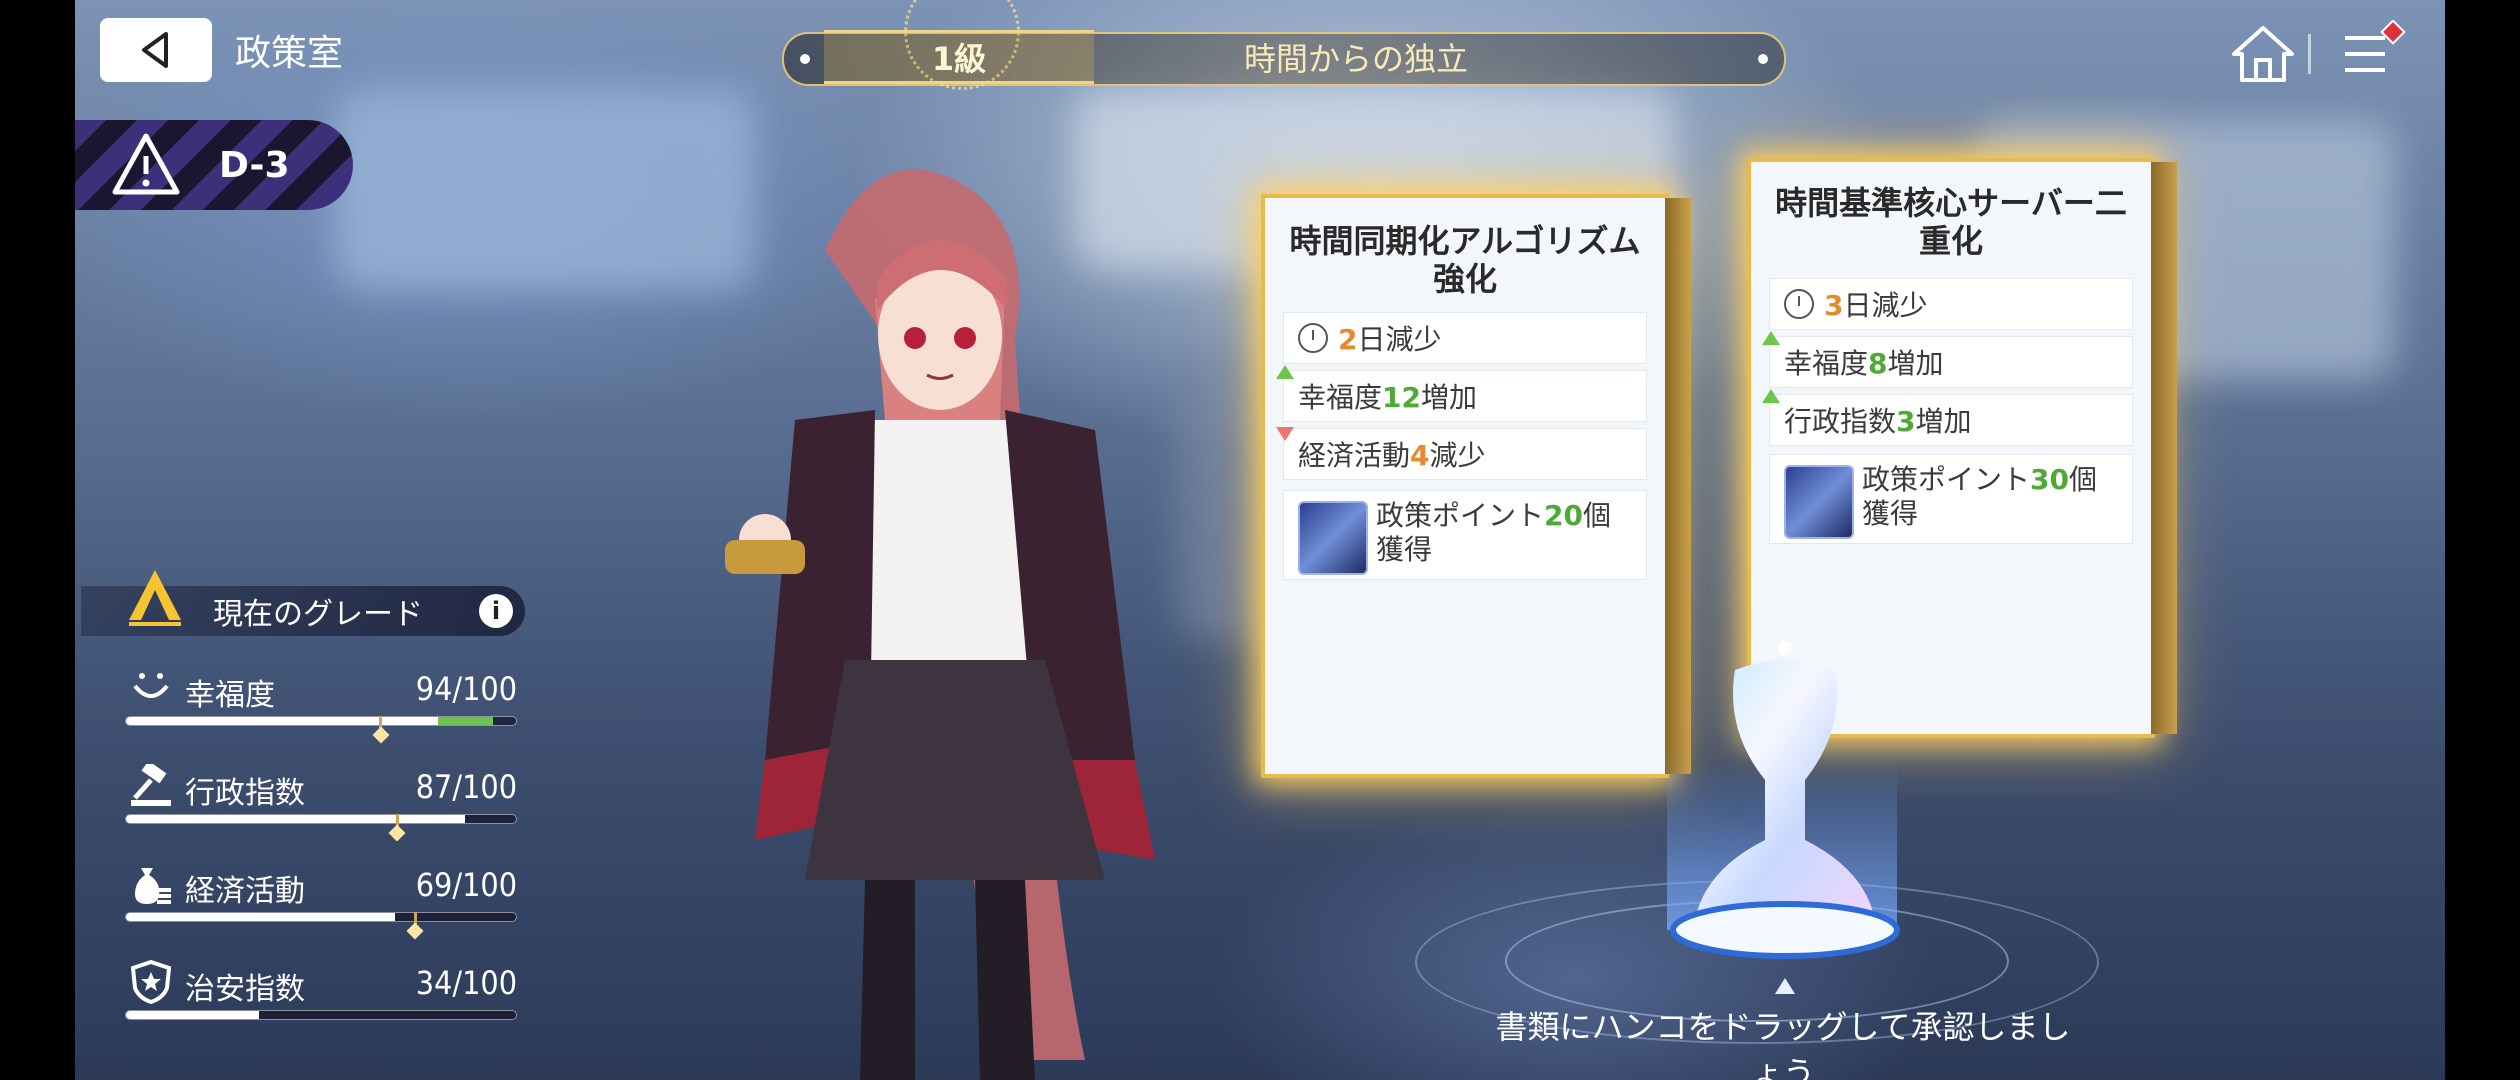 Image resolution: width=2520 pixels, height=1080 pixels. Describe the element at coordinates (321, 901) in the screenshot. I see `stat-economy: 経済活動 69/100` at that location.